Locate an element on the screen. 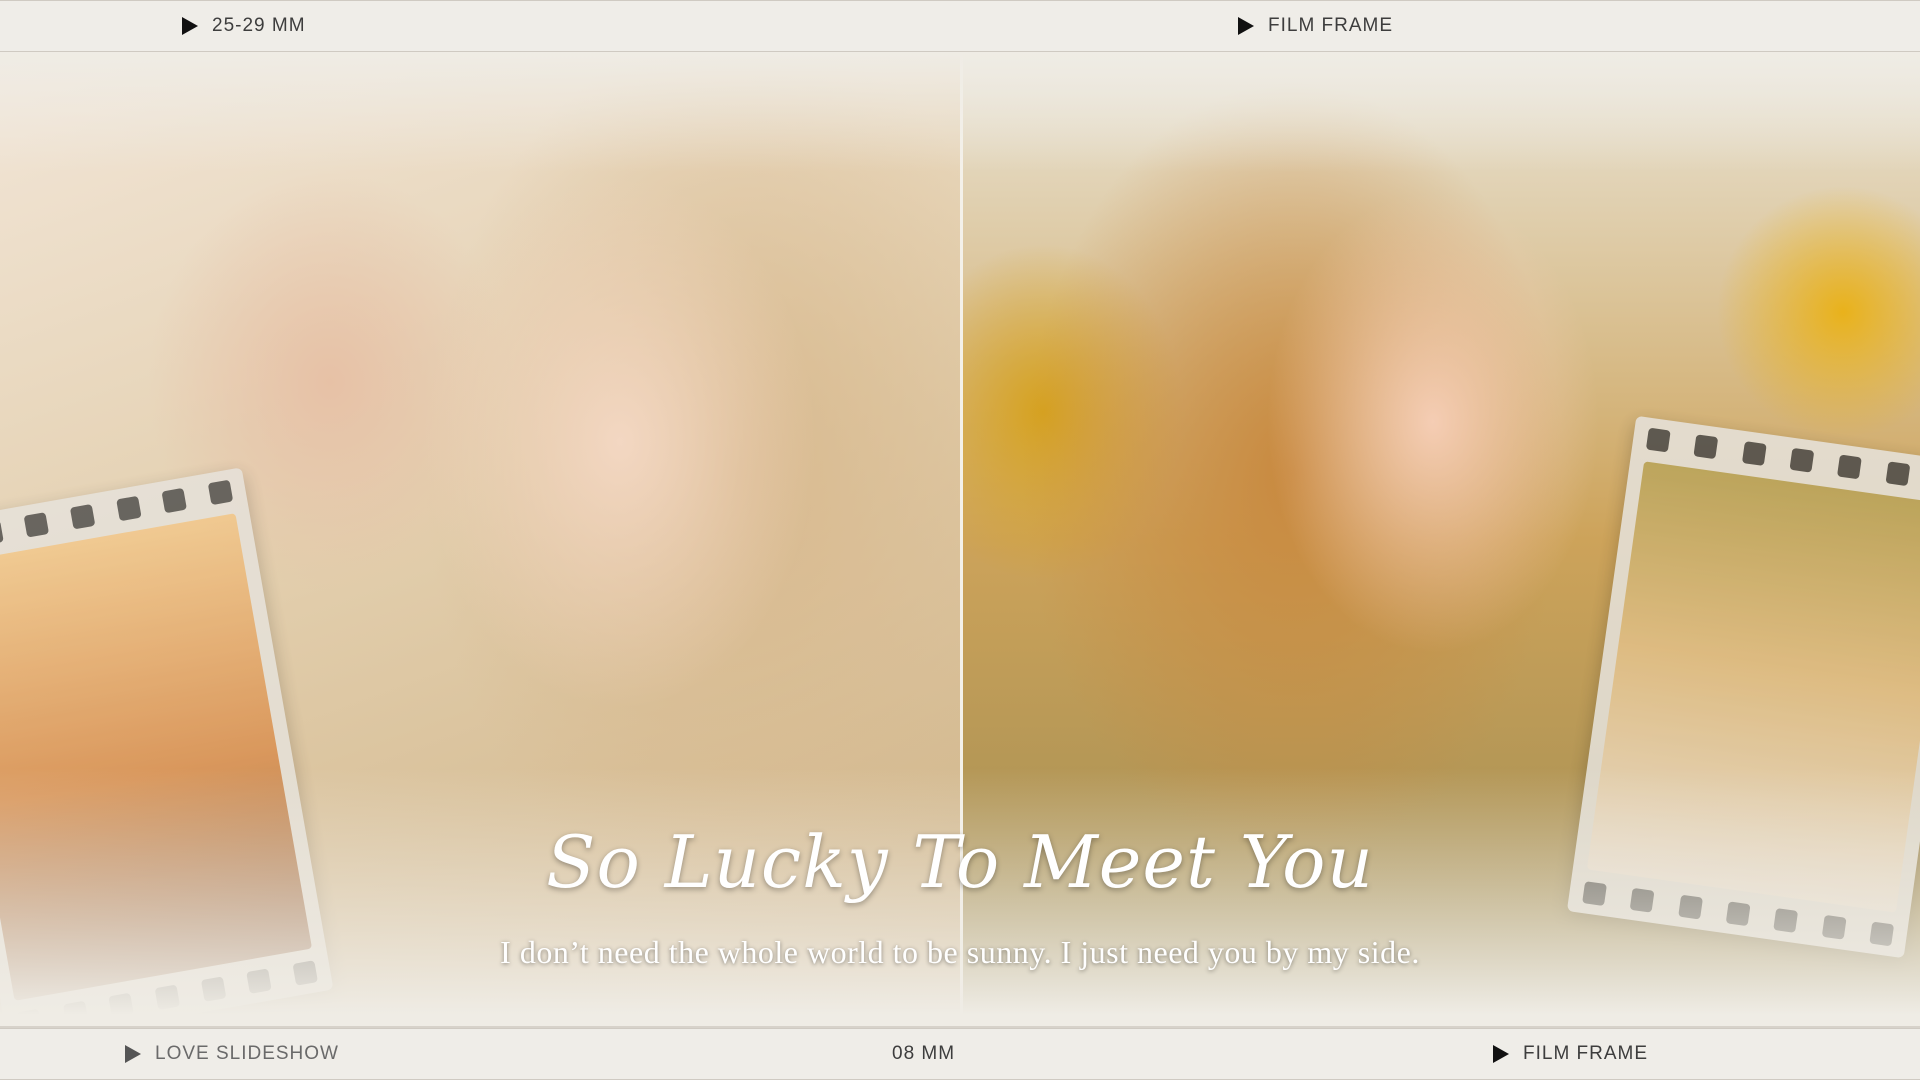  slide-title: So Lucky To Meet You is located at coordinates (960, 862).